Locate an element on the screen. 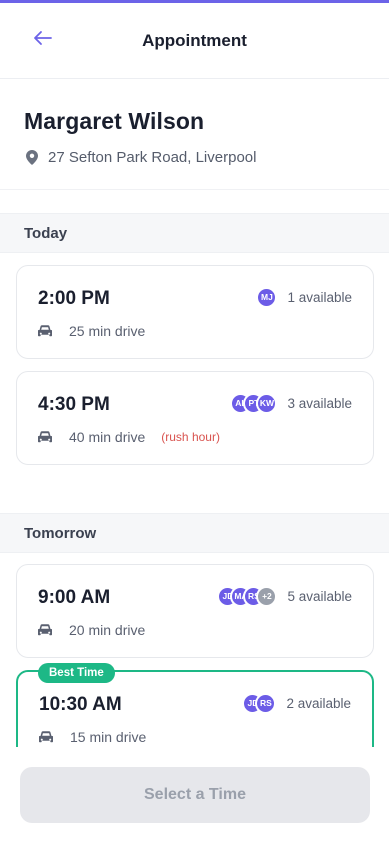 This screenshot has height=843, width=389. app-header: Appointment is located at coordinates (194, 41).